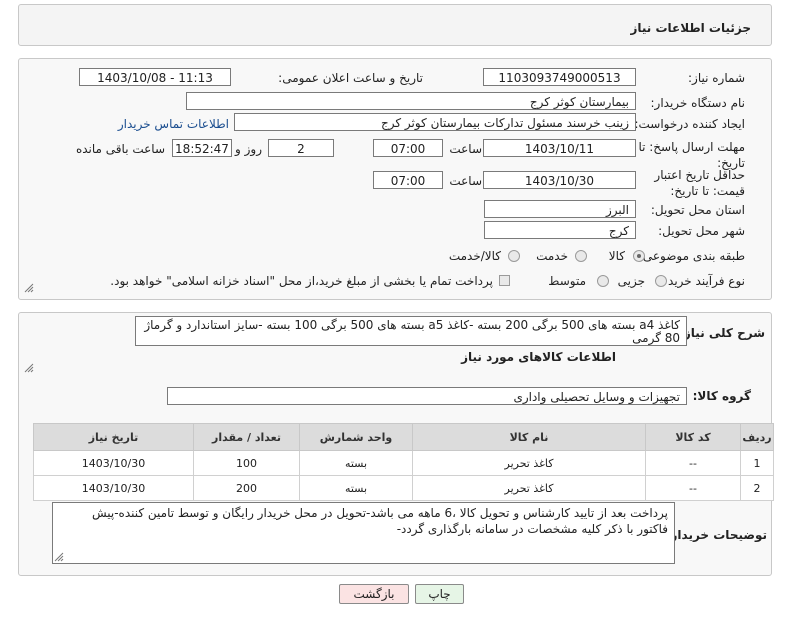 The width and height of the screenshot is (789, 620). What do you see at coordinates (693, 437) in the screenshot?
I see `col-header-goods-code: کد کالا` at bounding box center [693, 437].